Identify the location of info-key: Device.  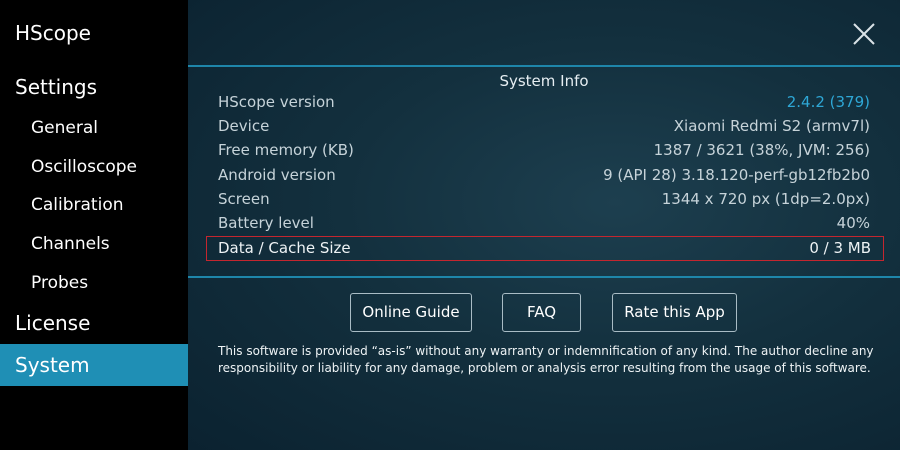
(244, 126).